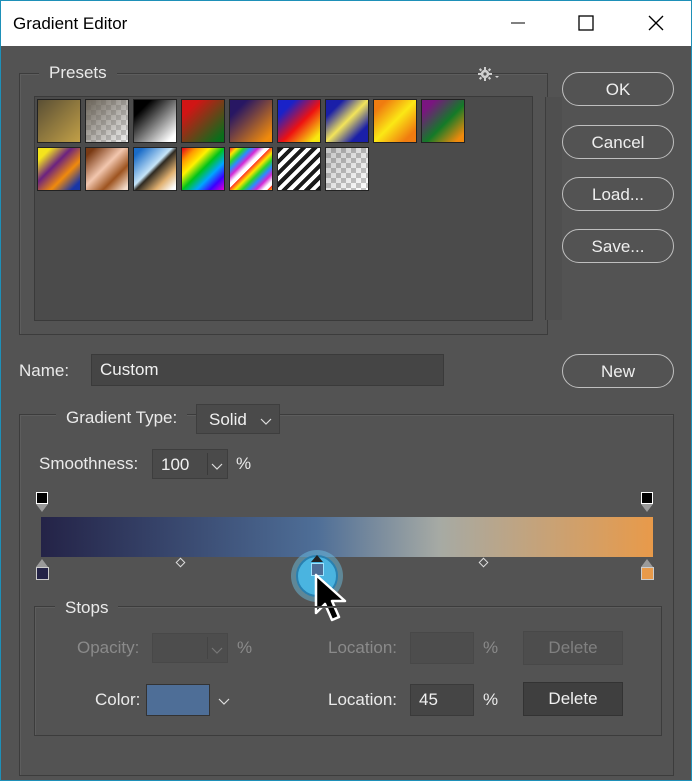 Image resolution: width=692 pixels, height=781 pixels. Describe the element at coordinates (42, 573) in the screenshot. I see `color-stop-left` at that location.